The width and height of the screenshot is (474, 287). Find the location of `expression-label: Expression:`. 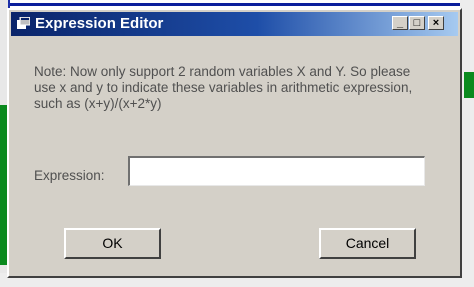

expression-label: Expression: is located at coordinates (69, 175).